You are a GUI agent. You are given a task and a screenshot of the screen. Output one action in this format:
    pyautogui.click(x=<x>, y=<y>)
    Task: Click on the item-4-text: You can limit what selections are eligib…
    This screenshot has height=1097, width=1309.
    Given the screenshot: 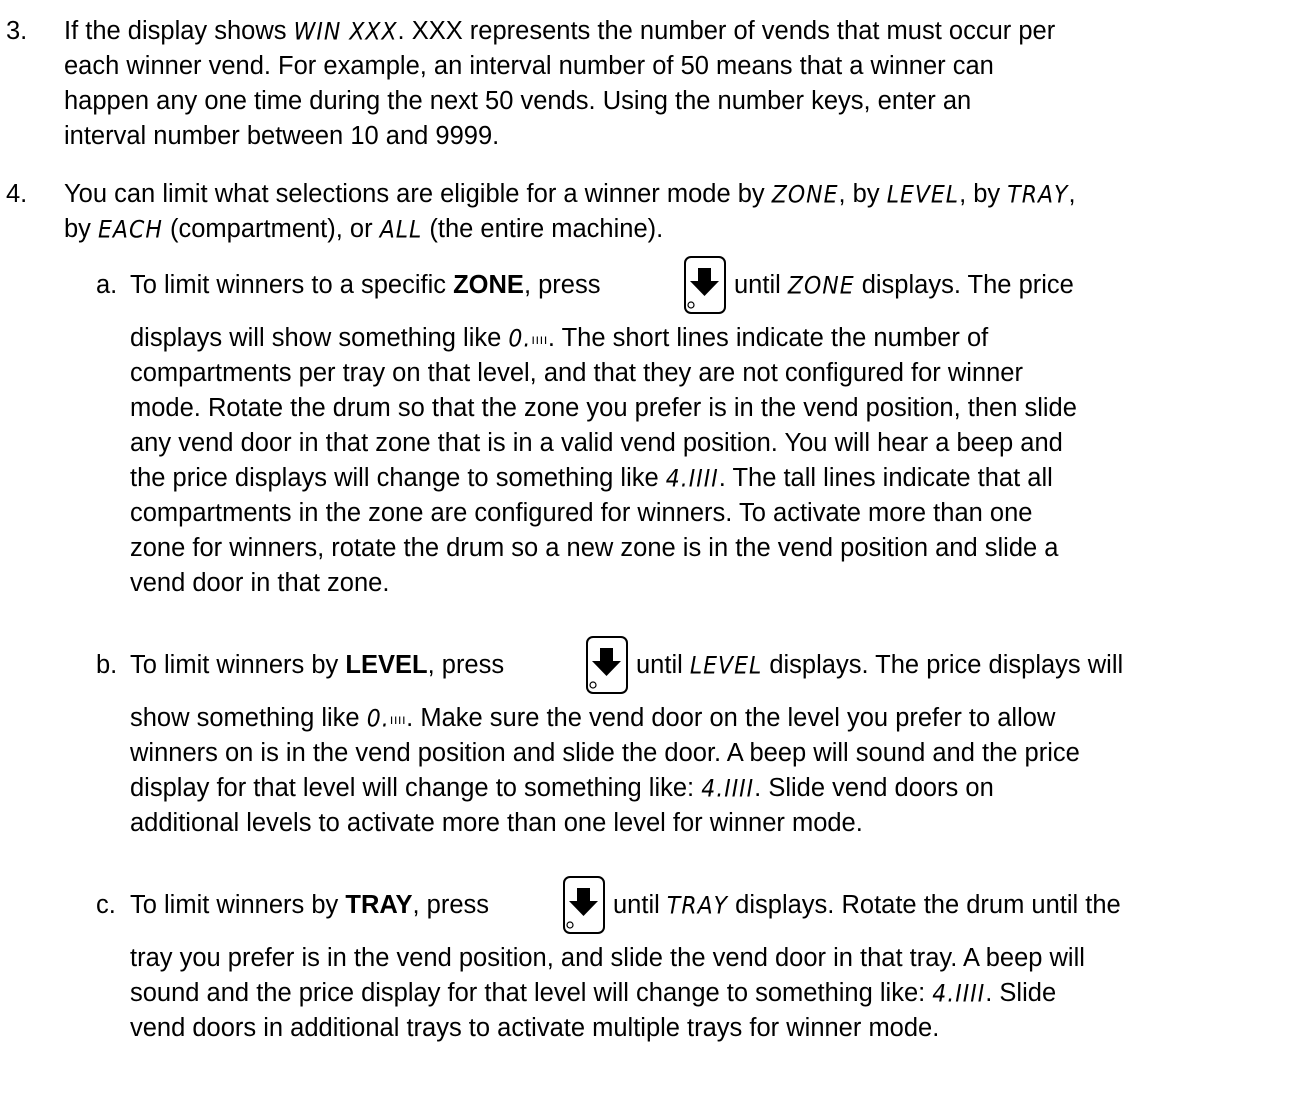 What is the action you would take?
    pyautogui.click(x=570, y=212)
    